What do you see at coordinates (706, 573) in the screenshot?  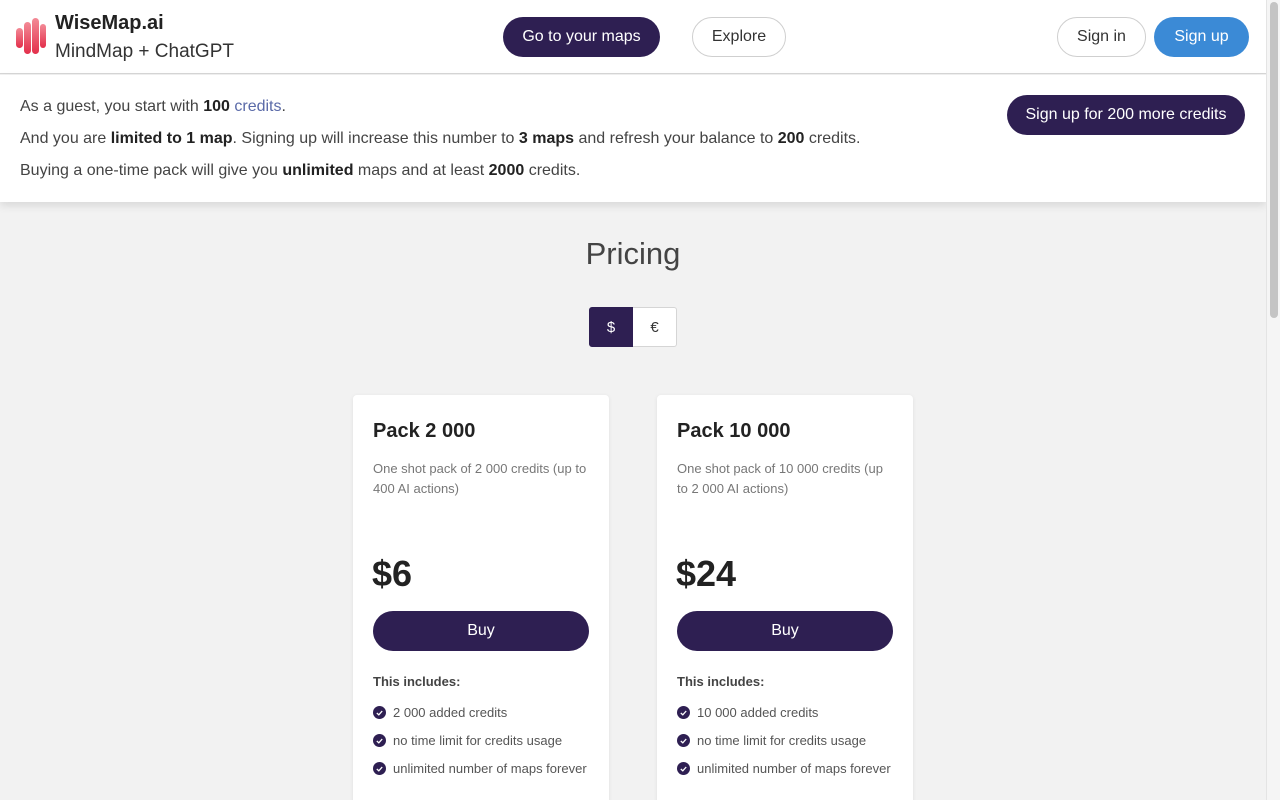 I see `card-price: $24` at bounding box center [706, 573].